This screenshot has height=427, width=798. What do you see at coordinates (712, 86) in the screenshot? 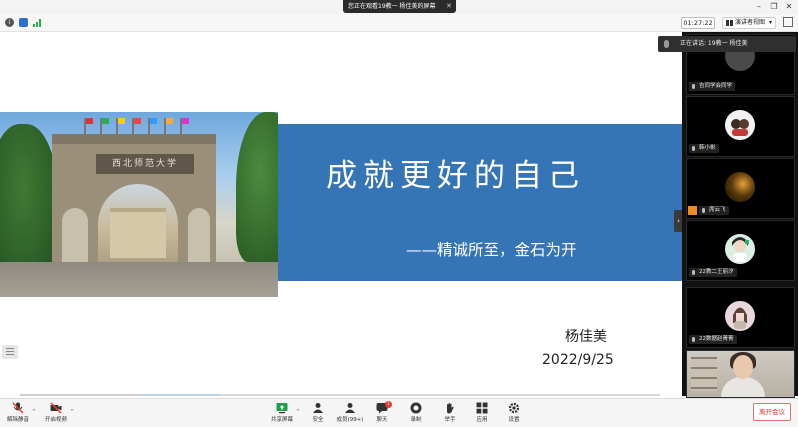
I see `participant-name: 吉同学会同学` at bounding box center [712, 86].